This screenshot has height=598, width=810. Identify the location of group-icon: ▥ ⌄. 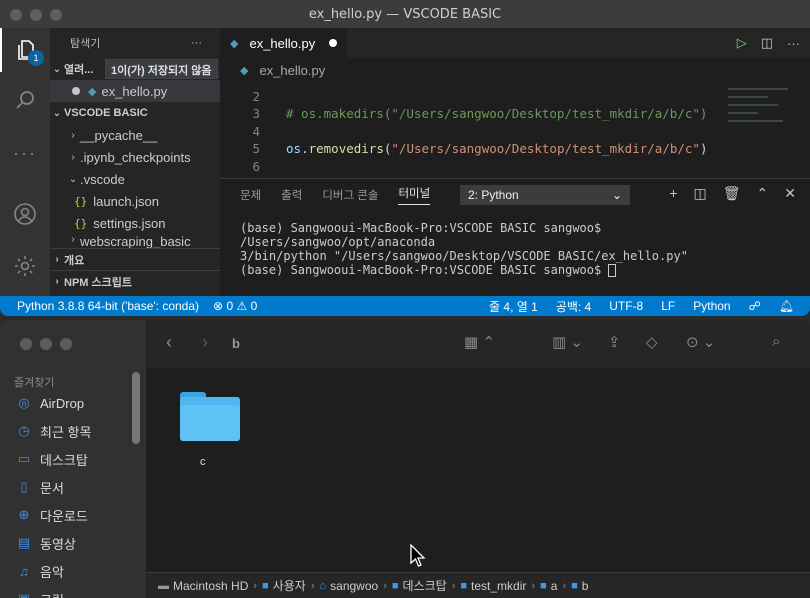
(567, 342).